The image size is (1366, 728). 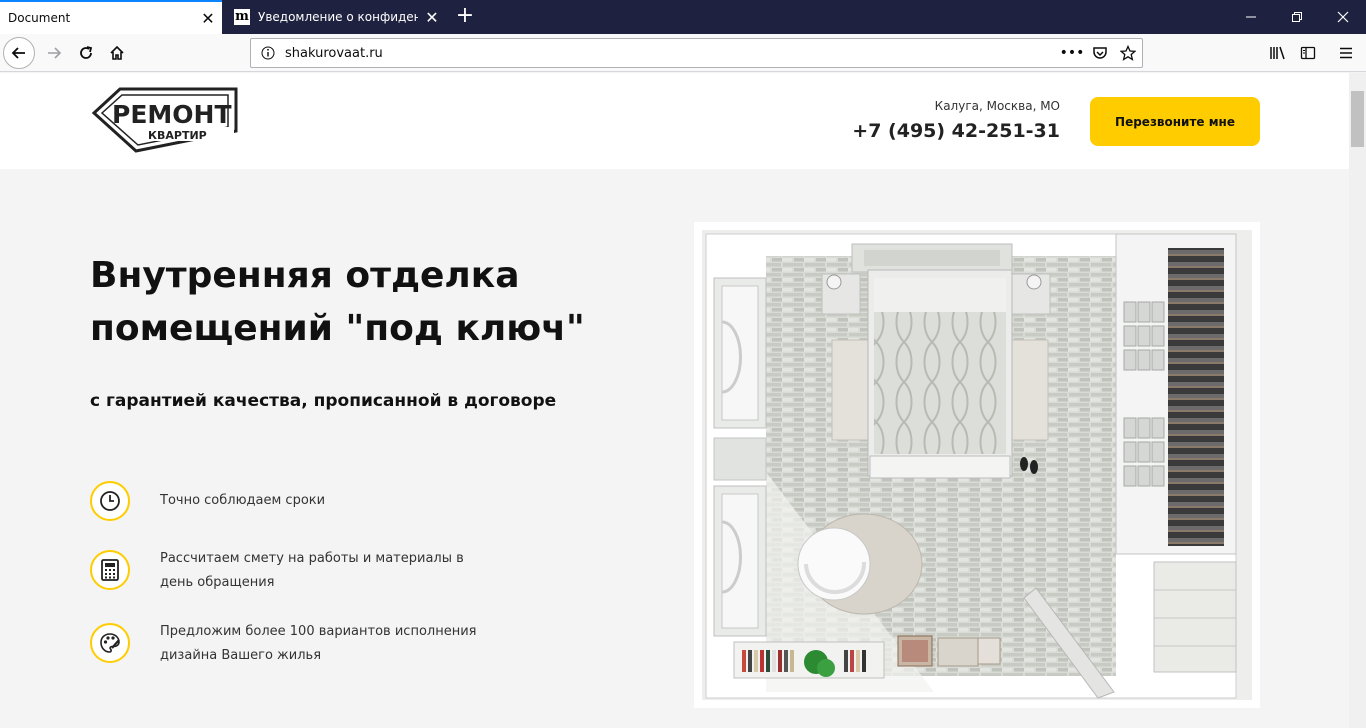 I want to click on home-icon, so click(x=117, y=52).